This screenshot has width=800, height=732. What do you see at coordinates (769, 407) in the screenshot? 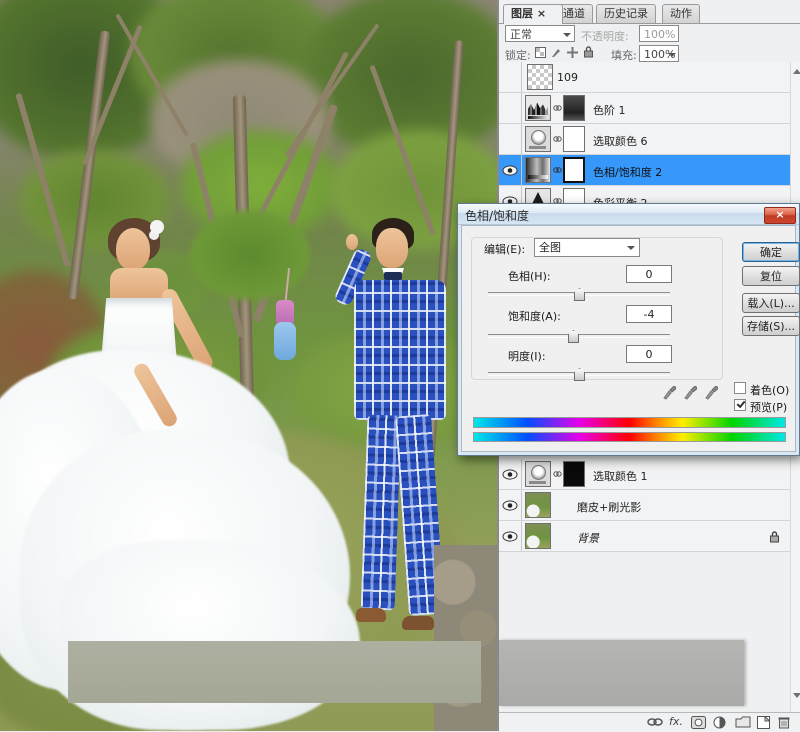
I see `preview-label: 预览(P)` at bounding box center [769, 407].